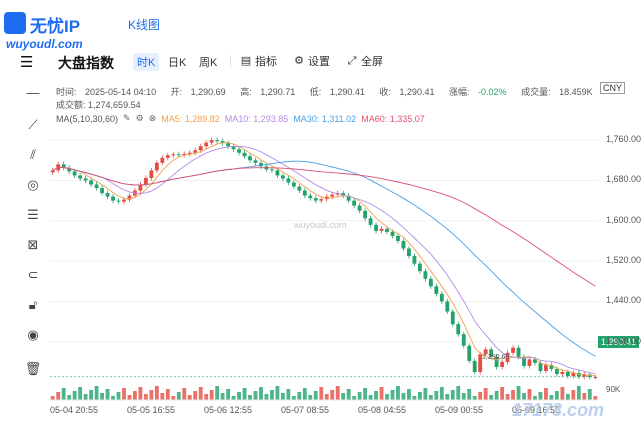 The height and width of the screenshot is (434, 644). What do you see at coordinates (558, 410) in the screenshot?
I see `site-watermark: 17173.com` at bounding box center [558, 410].